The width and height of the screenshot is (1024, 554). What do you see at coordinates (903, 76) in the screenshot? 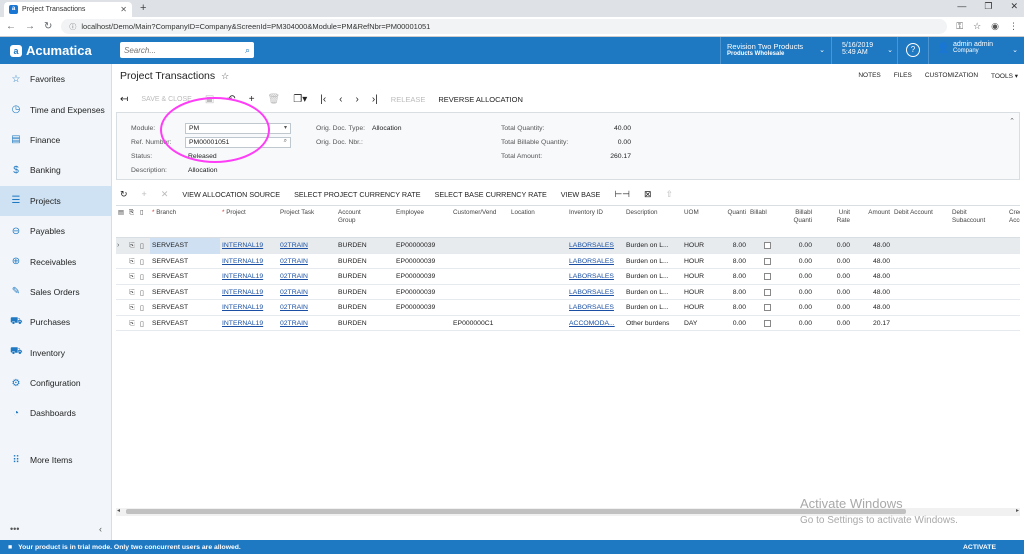
I see `files-link: FILES` at bounding box center [903, 76].